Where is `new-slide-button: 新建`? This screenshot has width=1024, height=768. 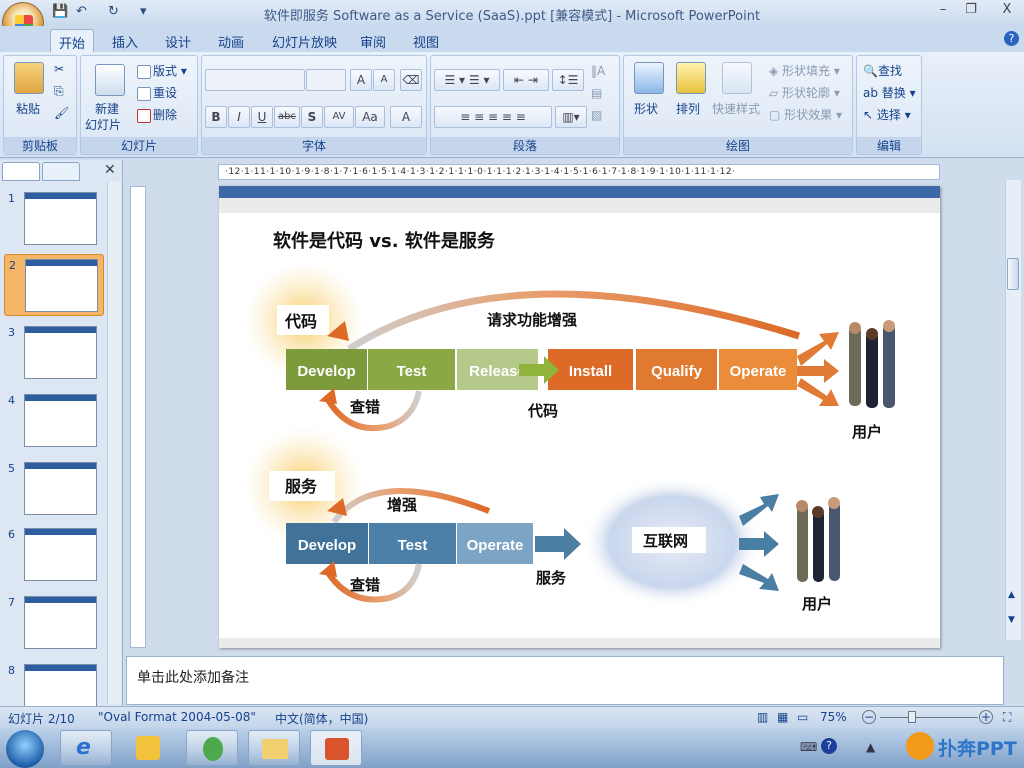
new-slide-button: 新建 is located at coordinates (107, 108).